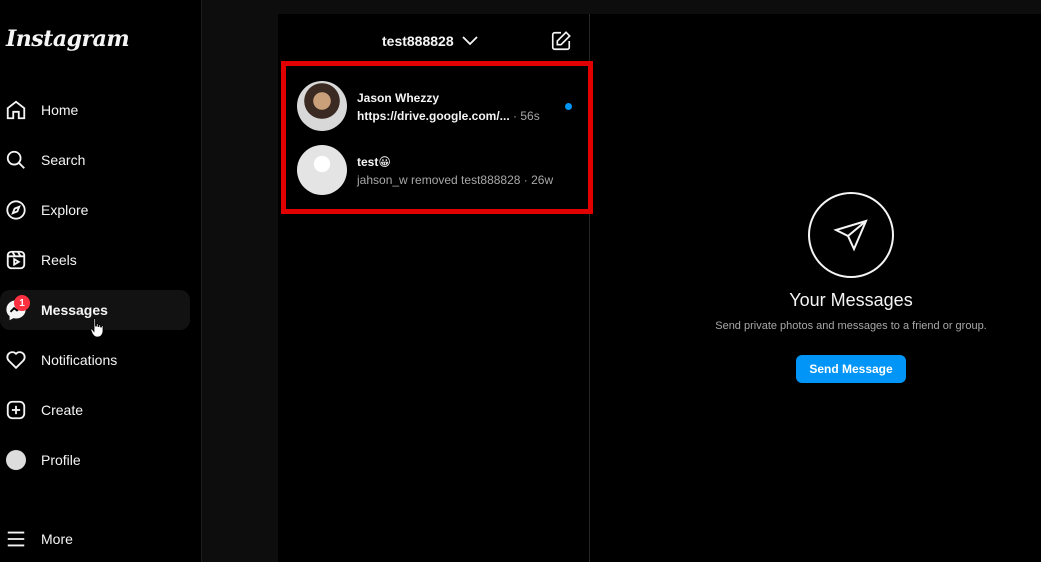  Describe the element at coordinates (16, 410) in the screenshot. I see `plus-square-icon` at that location.